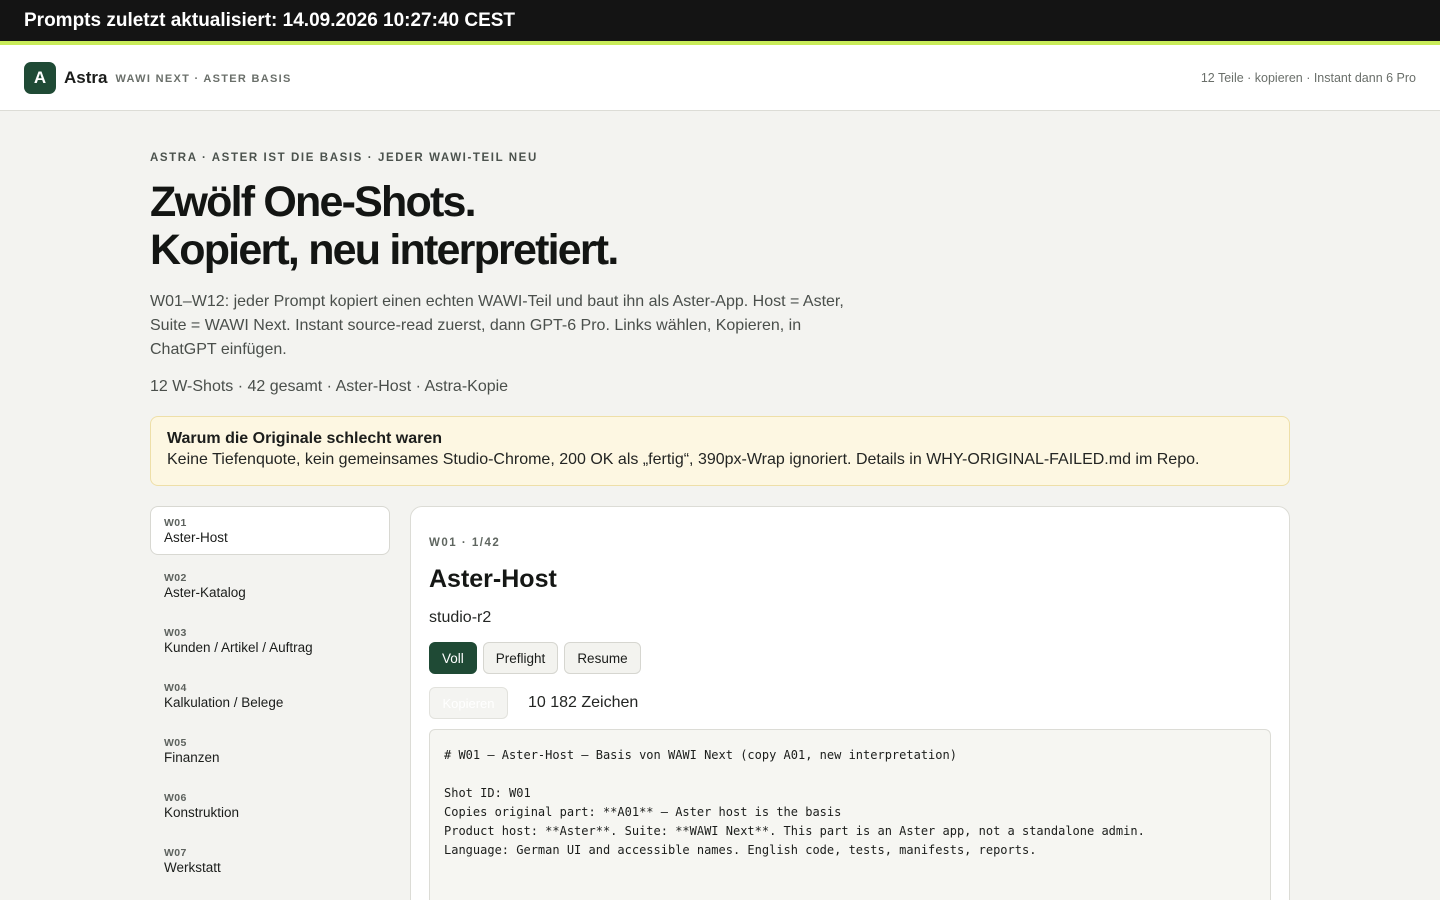  Describe the element at coordinates (487, 793) in the screenshot. I see `prompt-line: Shot ID: W01` at that location.